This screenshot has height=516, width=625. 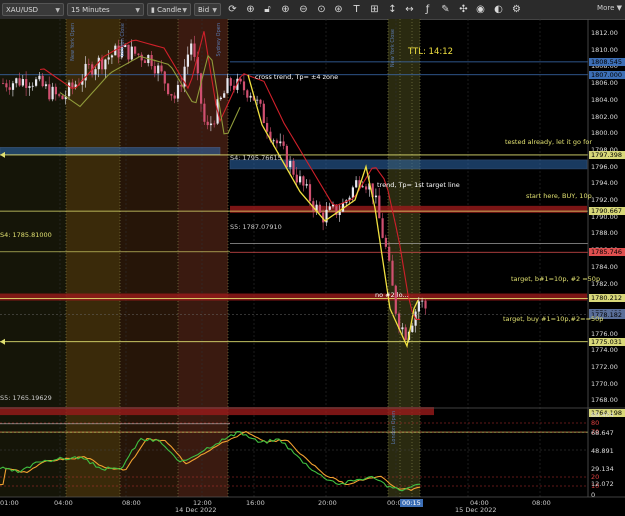 I want to click on tag-1807: 1807.000, so click(x=607, y=74).